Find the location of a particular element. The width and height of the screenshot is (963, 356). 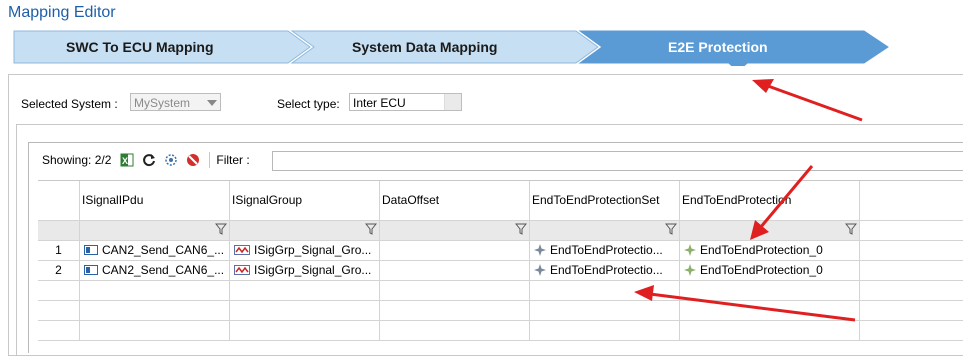

excel-export-icon: X is located at coordinates (127, 160).